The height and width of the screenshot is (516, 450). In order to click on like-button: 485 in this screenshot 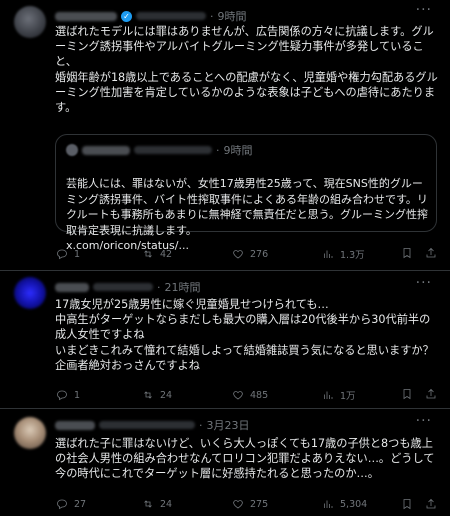, I will do `click(277, 395)`.